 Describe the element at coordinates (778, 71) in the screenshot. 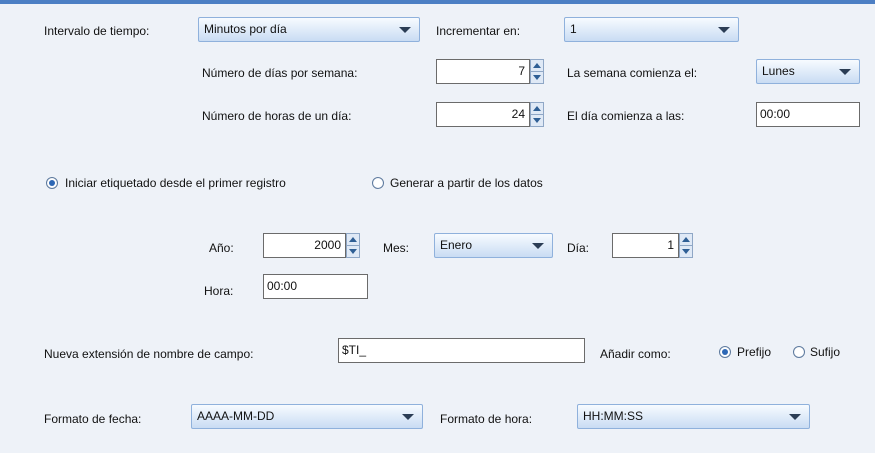

I see `week-starts-value: Lunes` at that location.